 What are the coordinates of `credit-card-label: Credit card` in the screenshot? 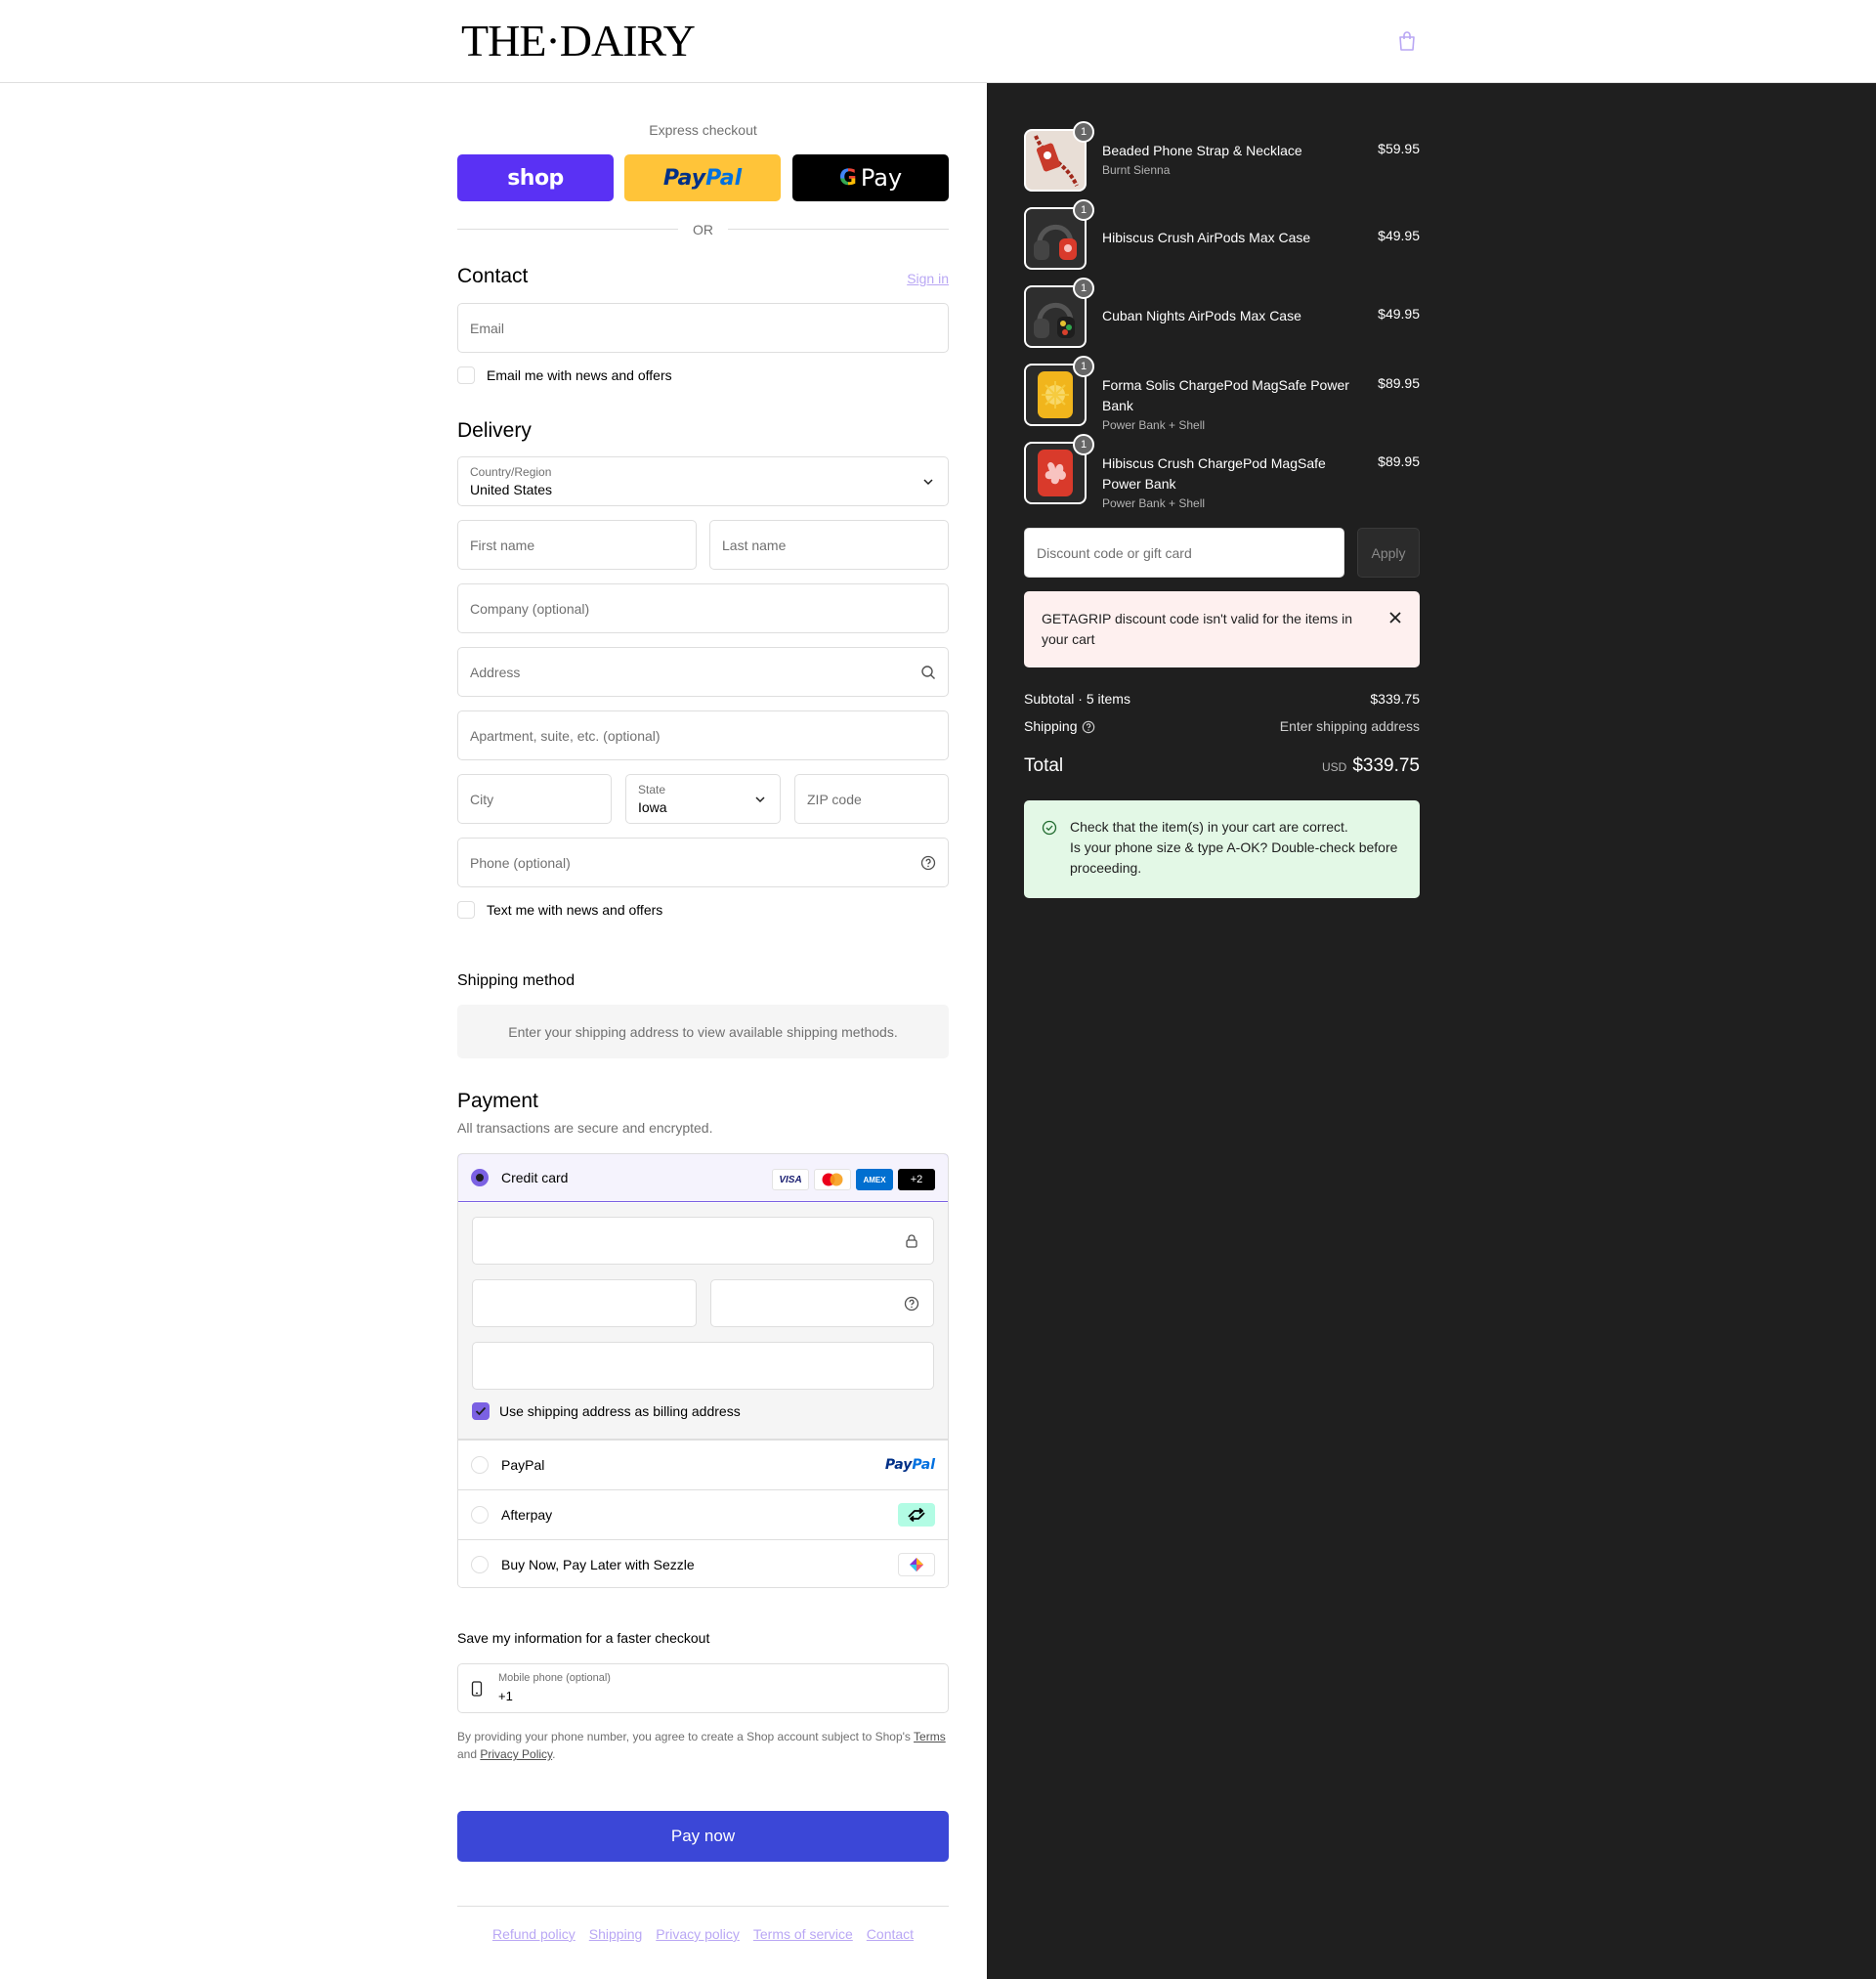 It's located at (535, 1177).